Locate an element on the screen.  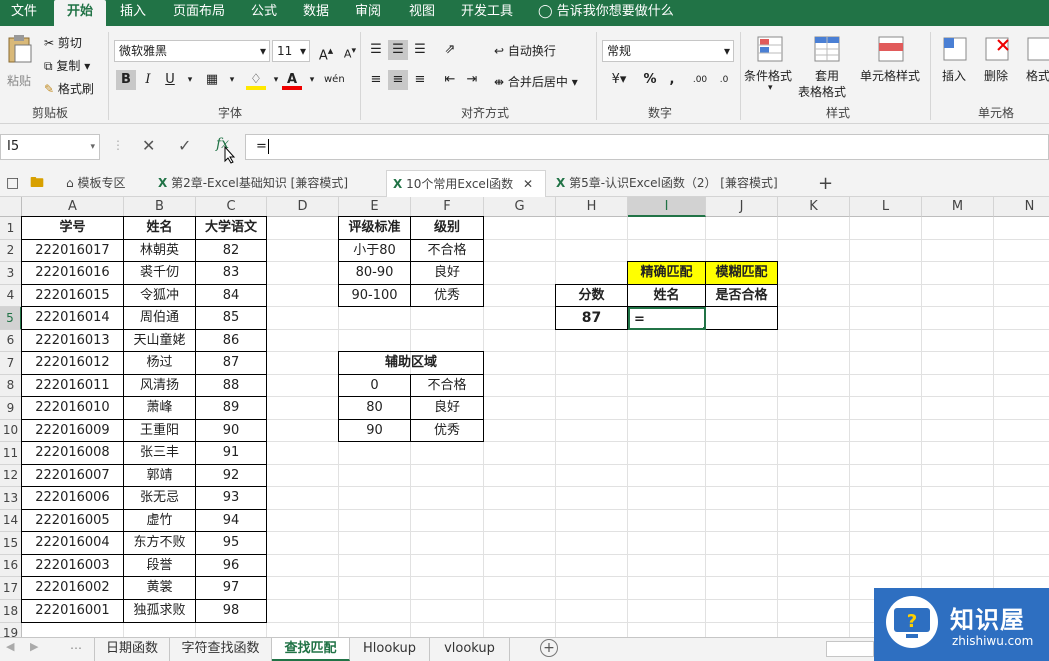
column-header-f: F is located at coordinates (447, 207).